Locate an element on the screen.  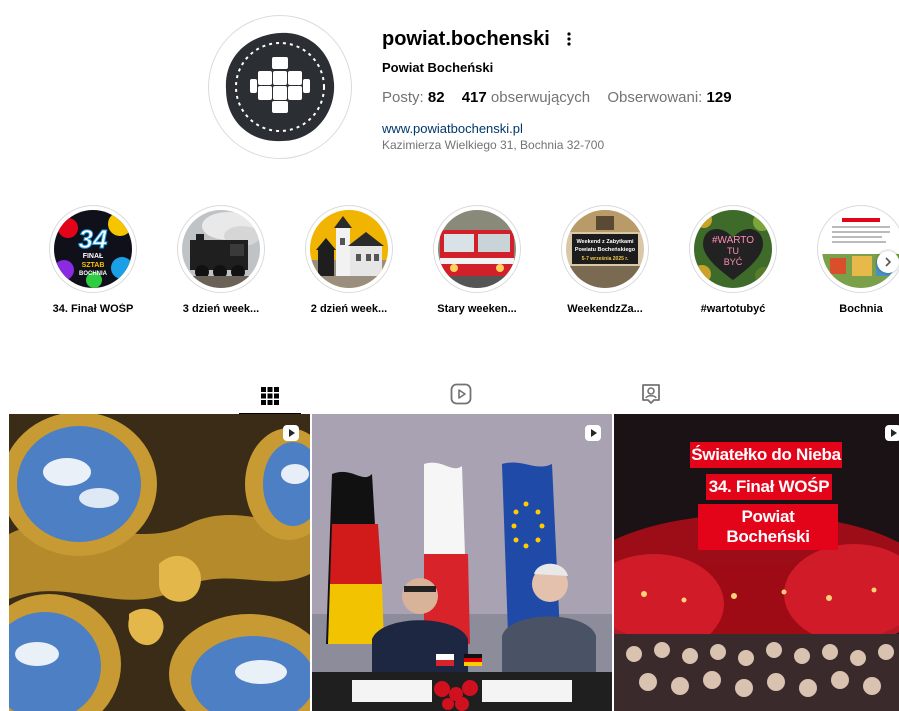
highlight-item: #WARTO TU BYĆ #wartotubyć is located at coordinates (733, 260).